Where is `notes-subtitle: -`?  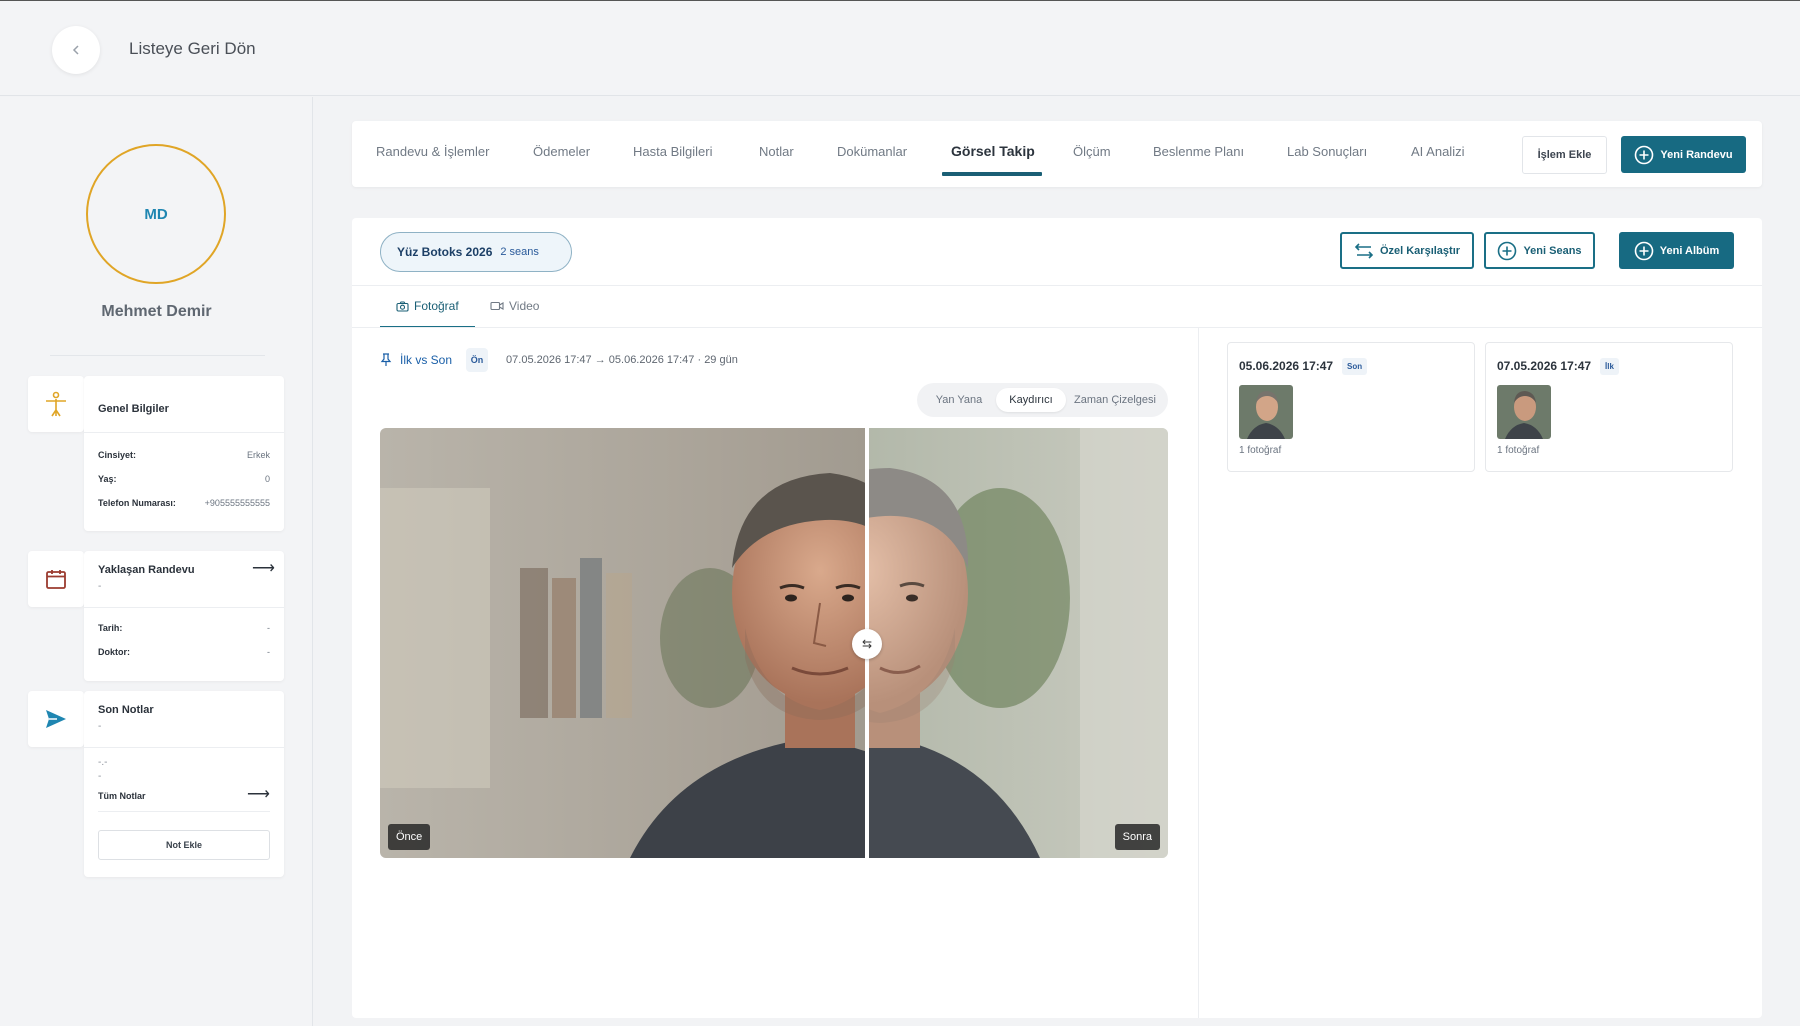
notes-subtitle: - is located at coordinates (100, 726).